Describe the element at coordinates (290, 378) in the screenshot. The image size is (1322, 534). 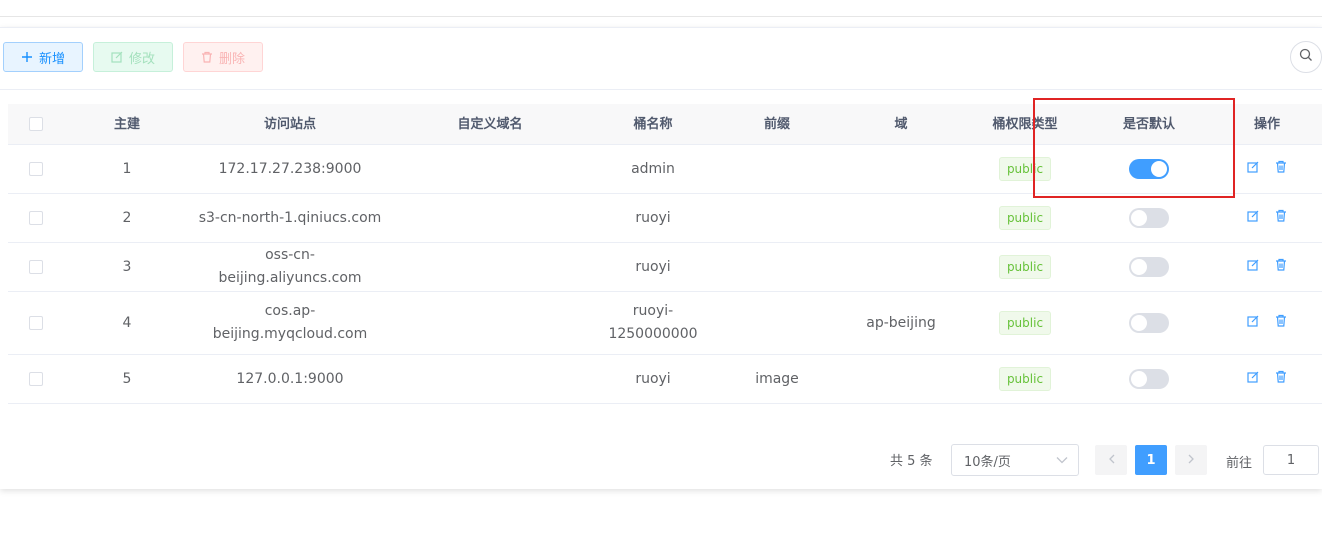
I see `cell-site: 127.0.0.1:9000` at that location.